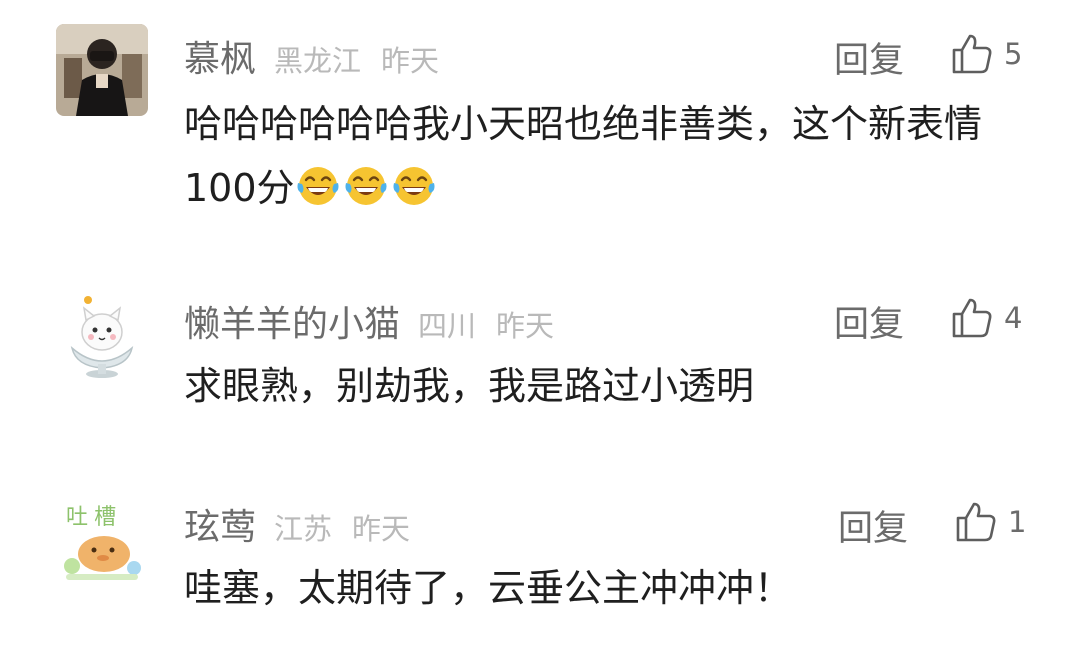 This screenshot has width=1080, height=646. I want to click on comment-text: 哇塞，太期待了，云垂公主冲冲冲！, so click(609, 588).